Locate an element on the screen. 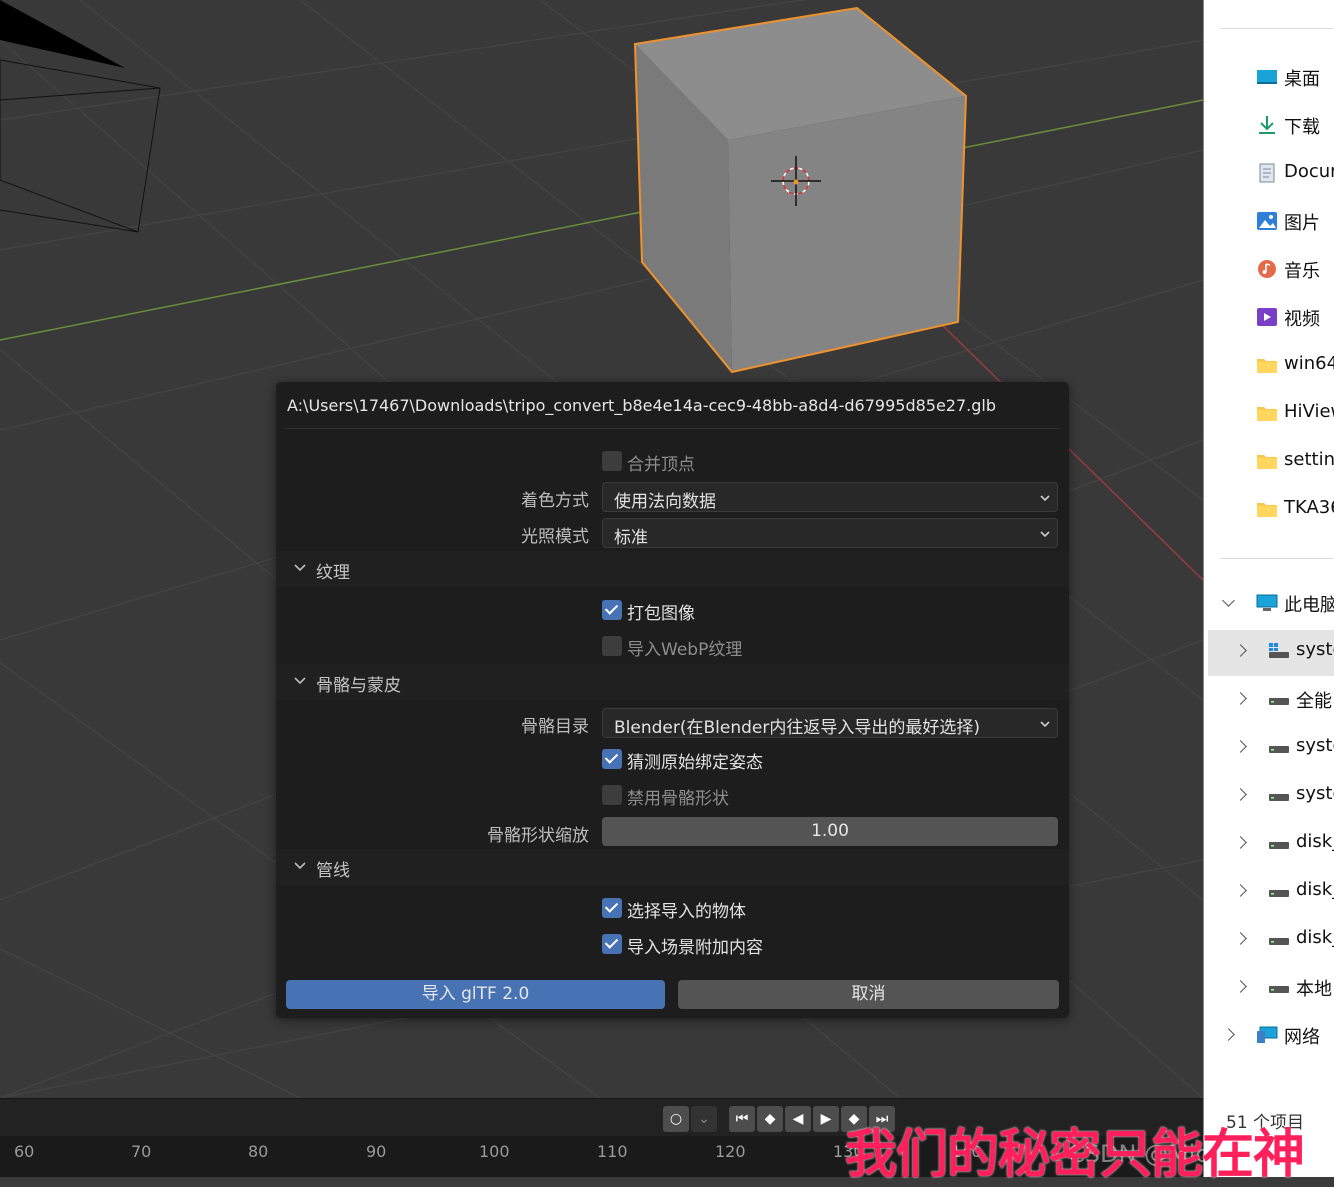 Image resolution: width=1334 pixels, height=1187 pixels. disable-bone-shape-label: 禁用骨骼形状 is located at coordinates (678, 799).